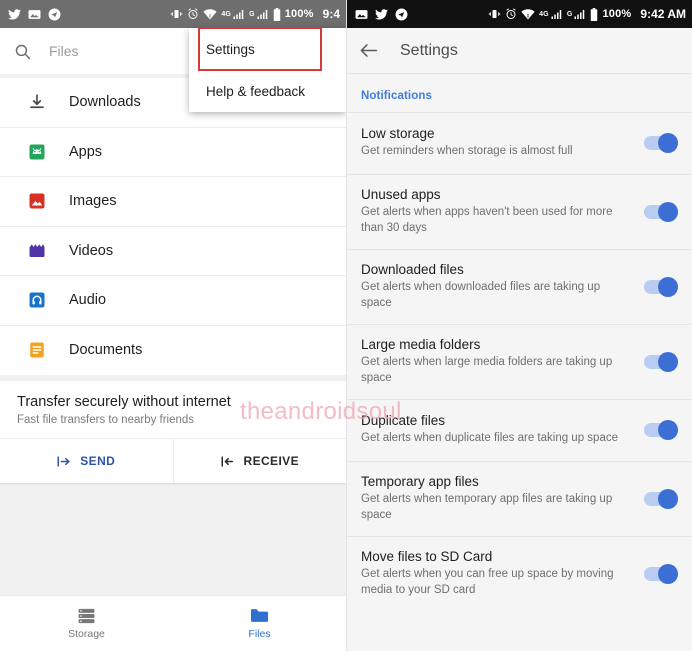 This screenshot has height=651, width=692. I want to click on list-item-label: Documents, so click(106, 350).